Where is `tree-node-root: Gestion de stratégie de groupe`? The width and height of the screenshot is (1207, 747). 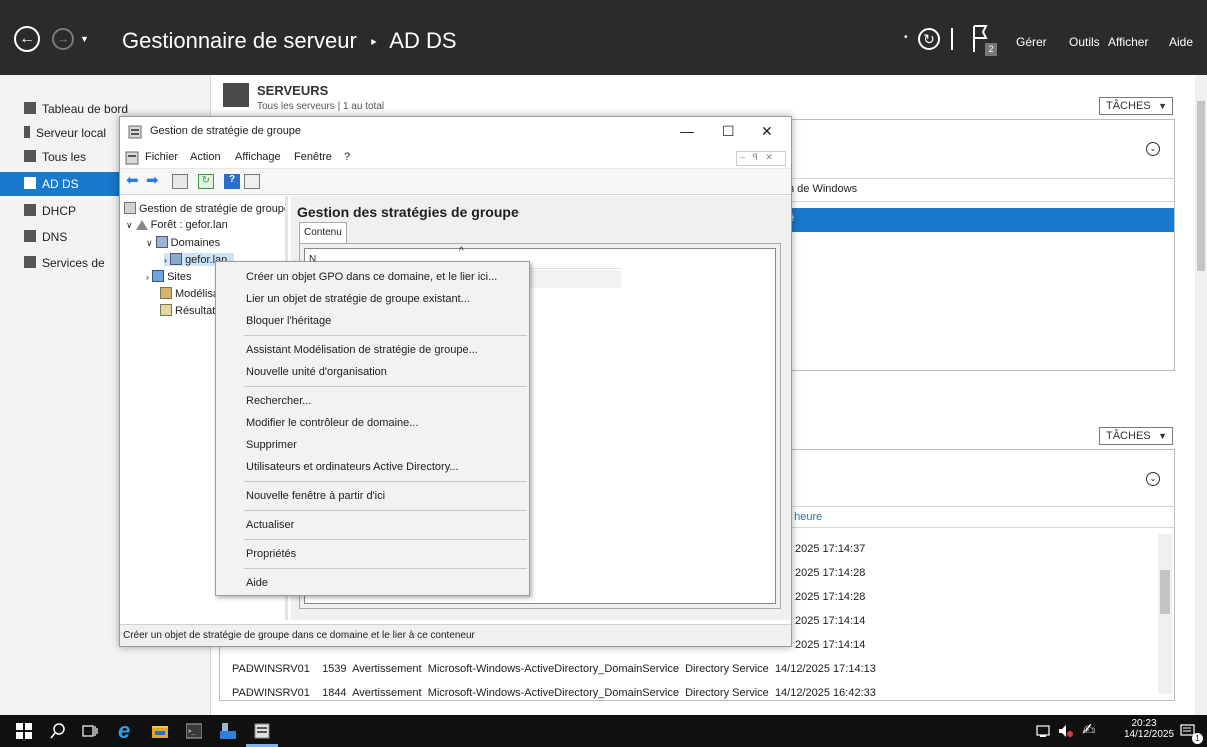 tree-node-root: Gestion de stratégie de groupe is located at coordinates (204, 208).